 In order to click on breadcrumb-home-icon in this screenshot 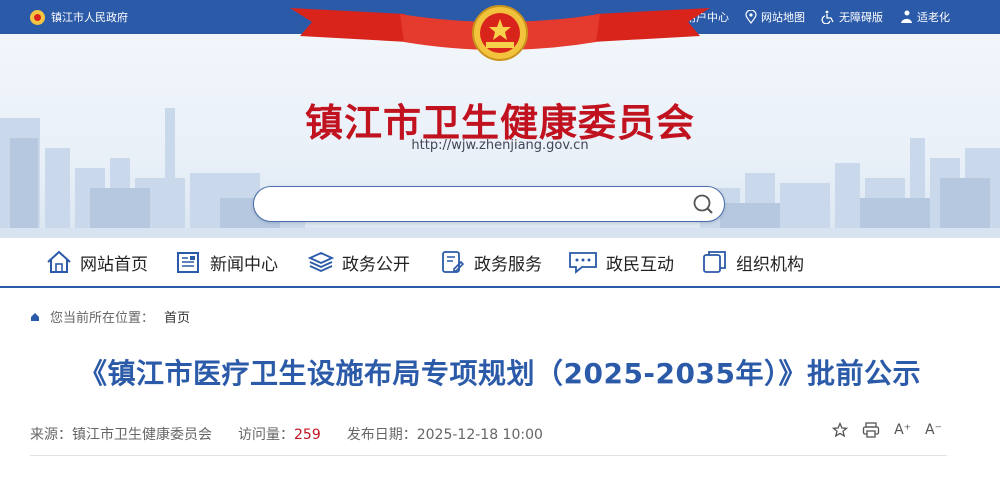, I will do `click(35, 316)`.